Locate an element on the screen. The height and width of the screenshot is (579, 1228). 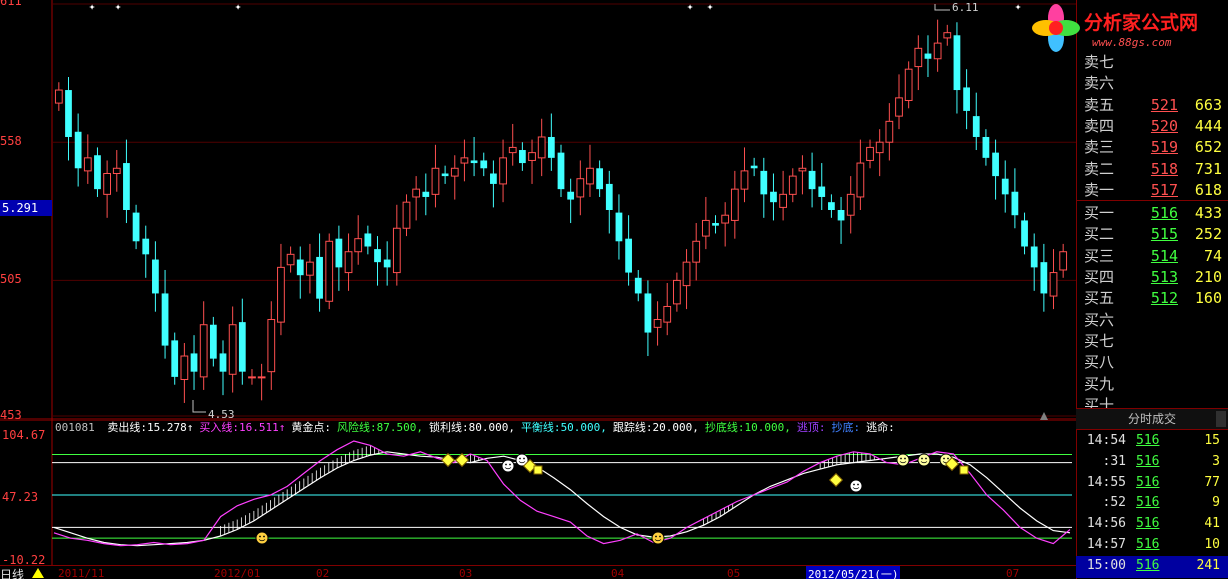
ask-row: 卖四 520 444 is located at coordinates (1154, 126).